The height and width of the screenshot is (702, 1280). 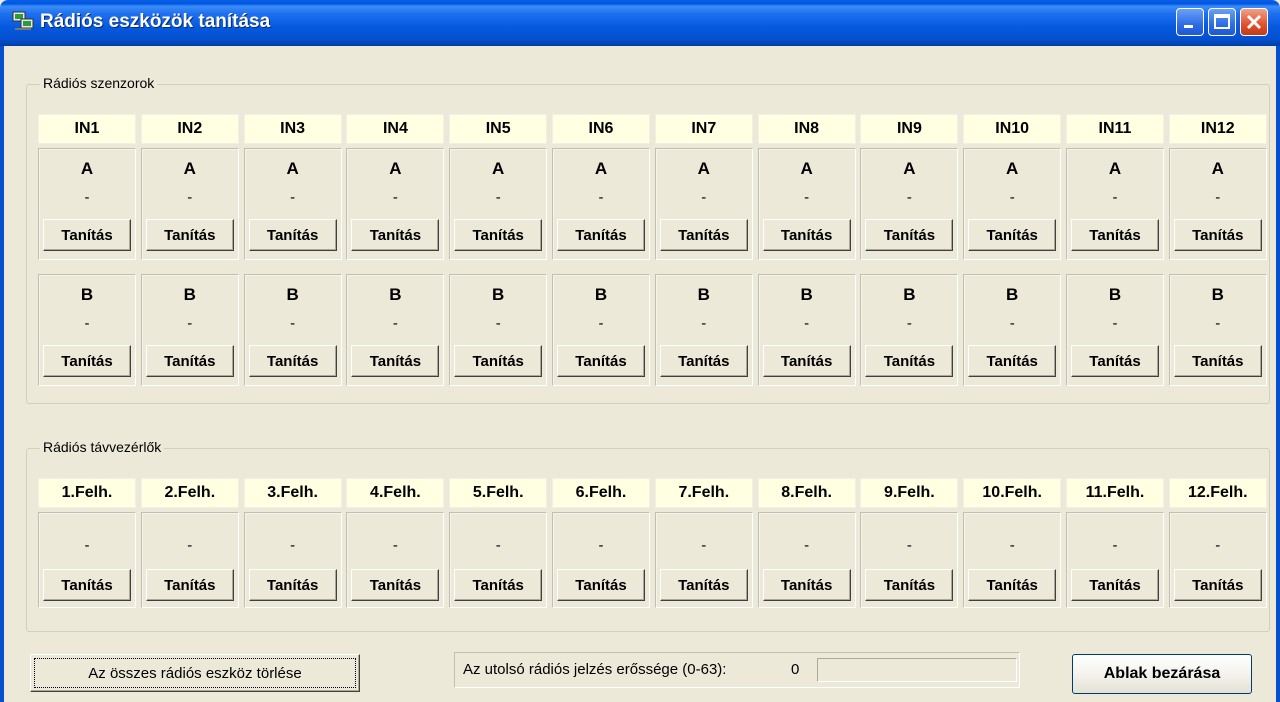 What do you see at coordinates (395, 493) in the screenshot?
I see `remote-header: 4.Felh.` at bounding box center [395, 493].